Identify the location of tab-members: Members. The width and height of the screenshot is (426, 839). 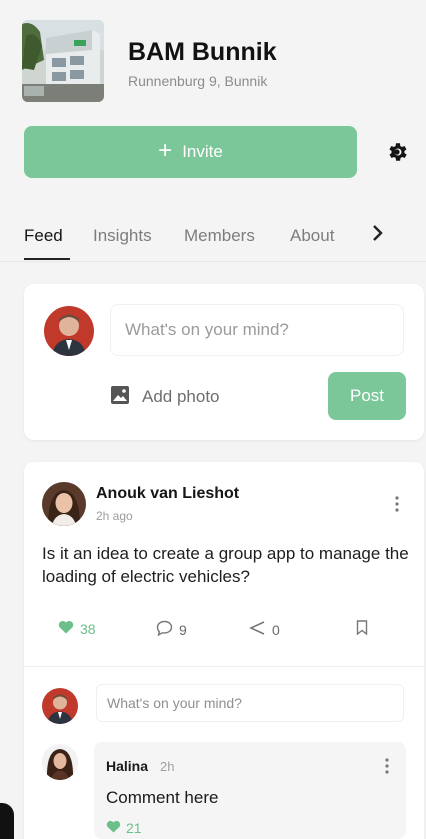
(219, 236).